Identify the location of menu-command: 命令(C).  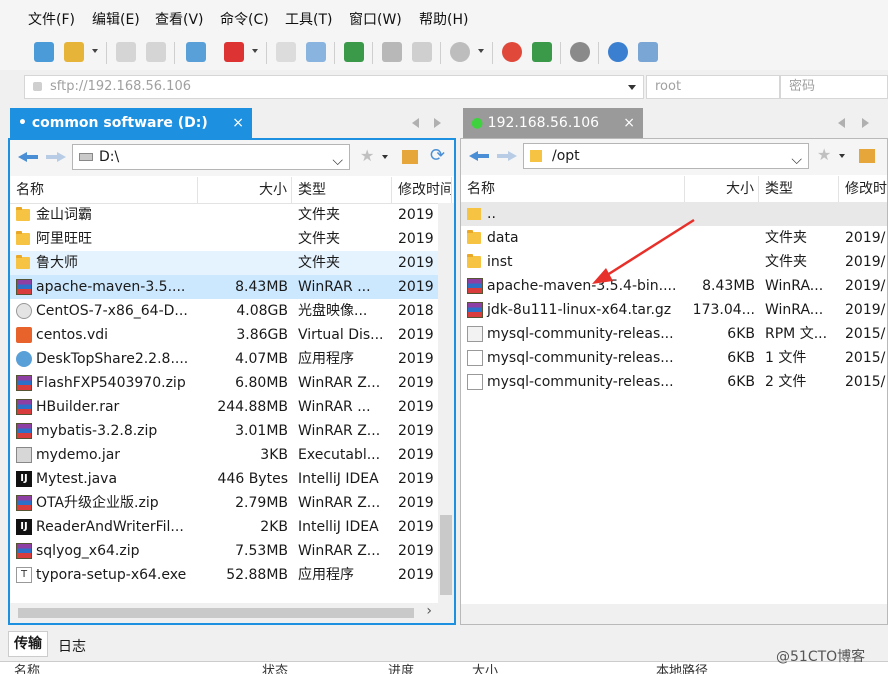
(244, 19).